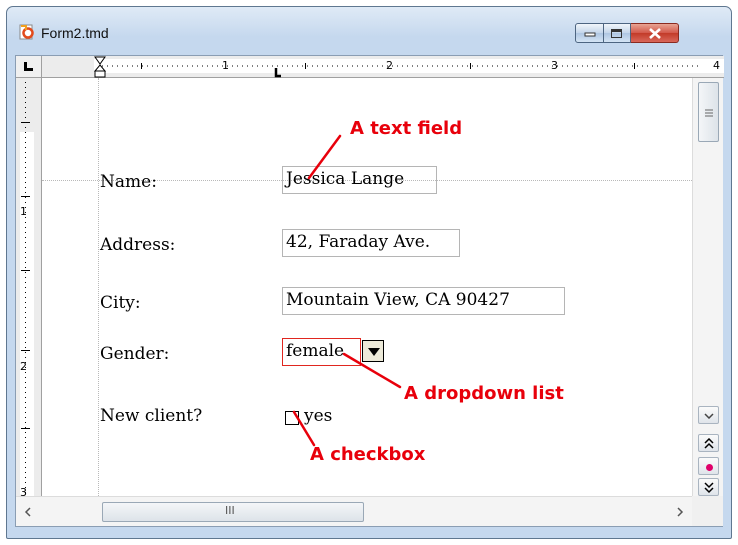  Describe the element at coordinates (402, 70) in the screenshot. I see `ruler-ticks` at that location.